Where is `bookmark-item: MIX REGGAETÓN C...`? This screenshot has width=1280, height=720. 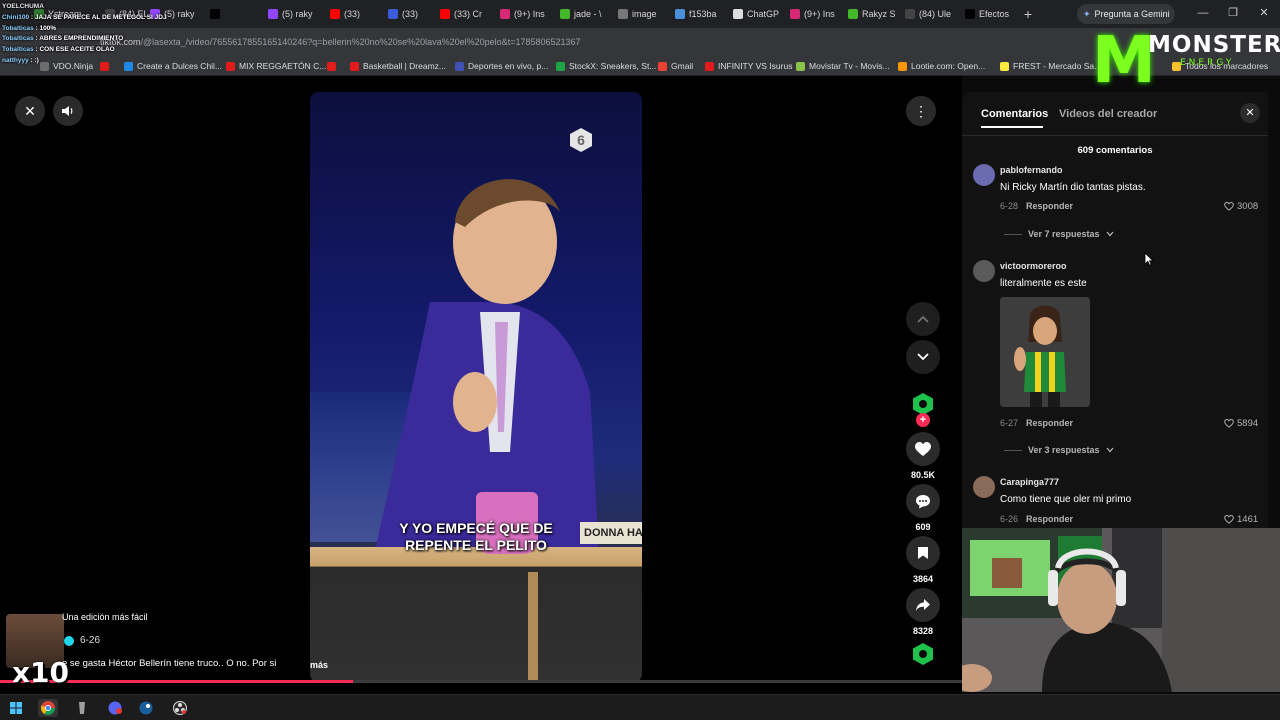 bookmark-item: MIX REGGAETÓN C... is located at coordinates (276, 66).